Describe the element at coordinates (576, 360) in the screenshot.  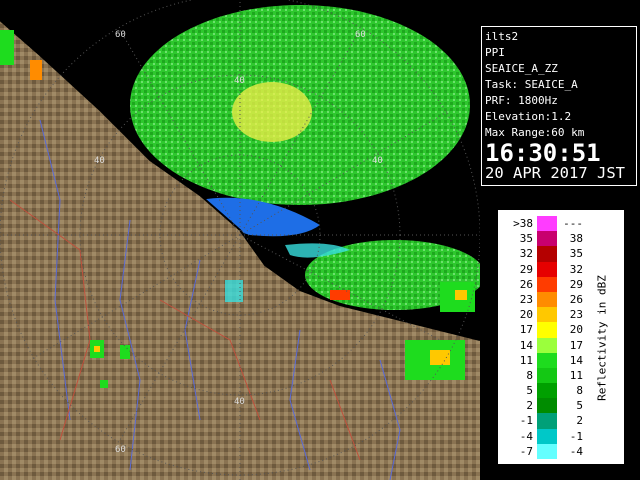
I see `legend-upper-bound: 14` at that location.